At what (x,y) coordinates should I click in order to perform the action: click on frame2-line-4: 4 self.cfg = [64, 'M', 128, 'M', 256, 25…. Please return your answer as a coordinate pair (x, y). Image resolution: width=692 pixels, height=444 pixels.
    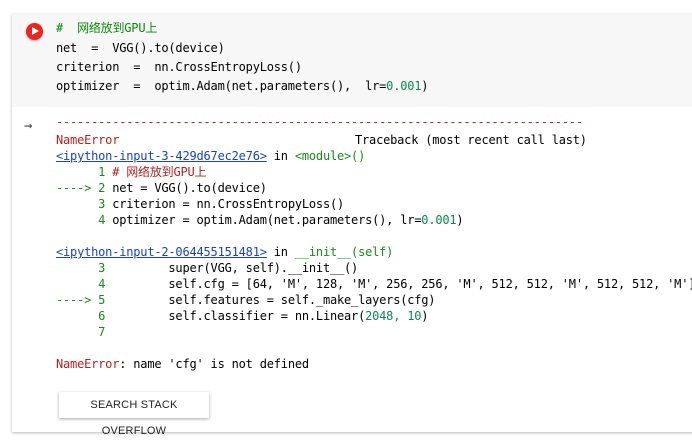
    Looking at the image, I should click on (374, 284).